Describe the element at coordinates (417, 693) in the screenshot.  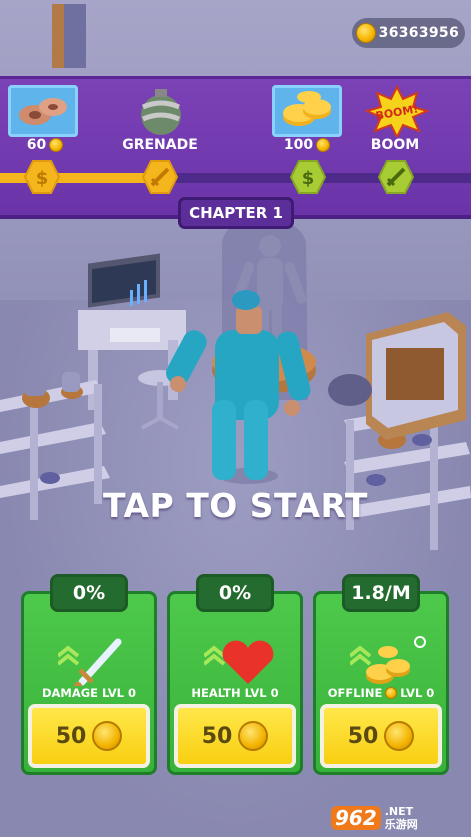
I see `offline-label-post: LVL 0` at that location.